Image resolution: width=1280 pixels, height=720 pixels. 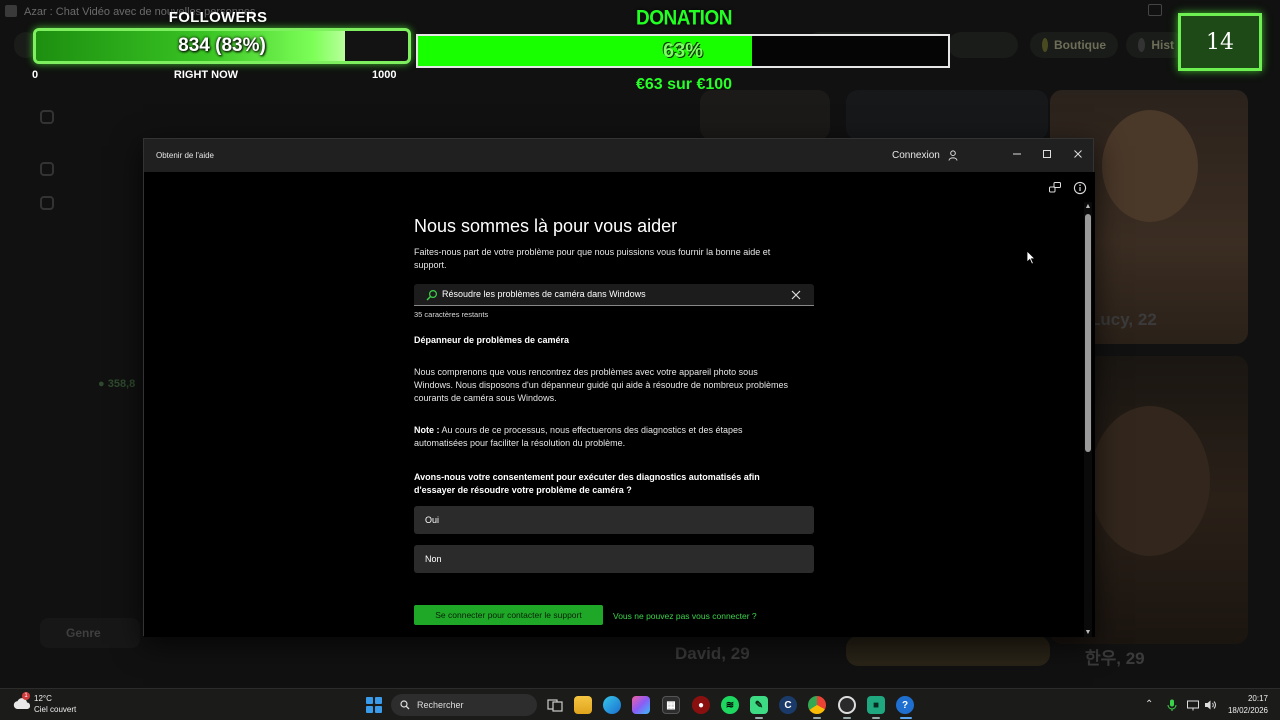 I want to click on minimize-button, so click(x=1017, y=154).